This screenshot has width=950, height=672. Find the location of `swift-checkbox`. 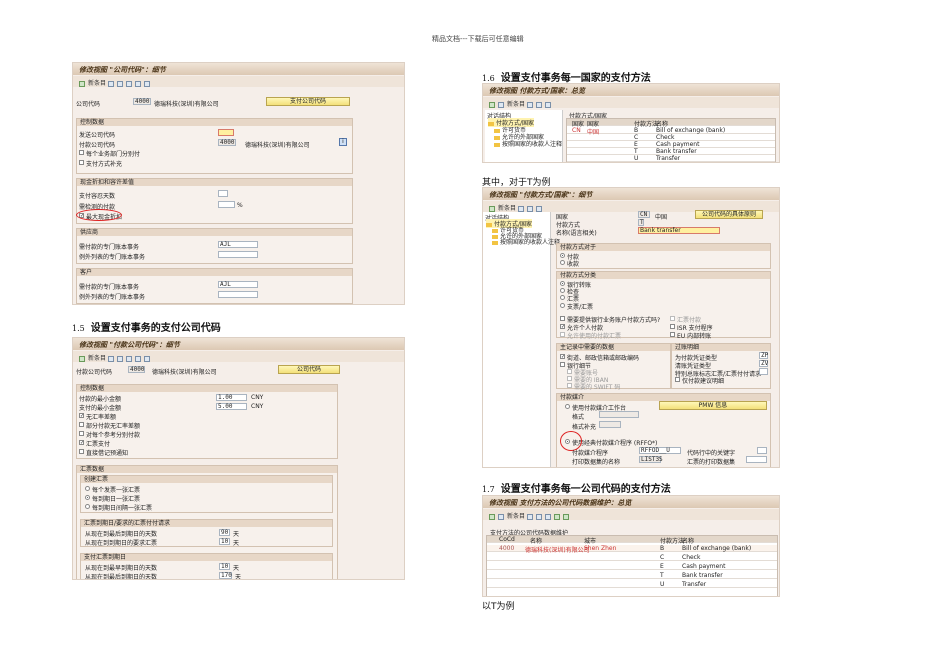

swift-checkbox is located at coordinates (569, 385).